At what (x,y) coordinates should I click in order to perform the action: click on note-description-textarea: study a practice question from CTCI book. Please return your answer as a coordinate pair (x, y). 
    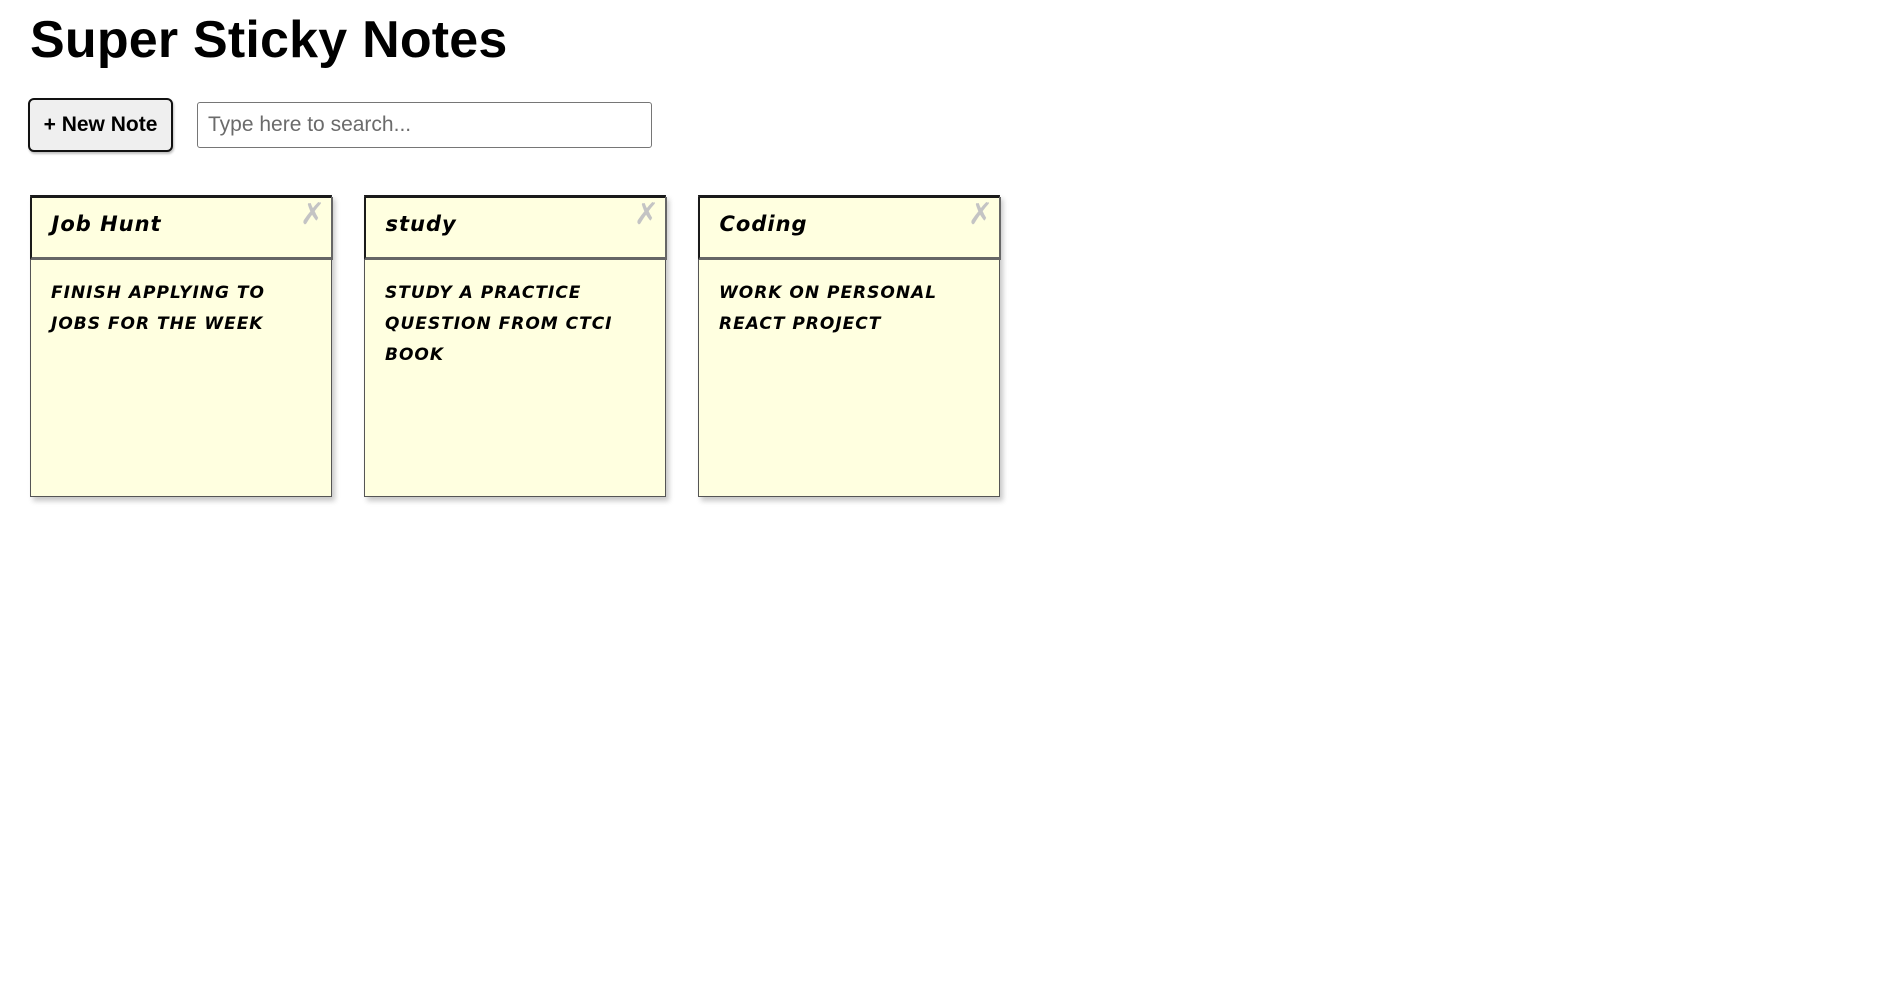
    Looking at the image, I should click on (516, 324).